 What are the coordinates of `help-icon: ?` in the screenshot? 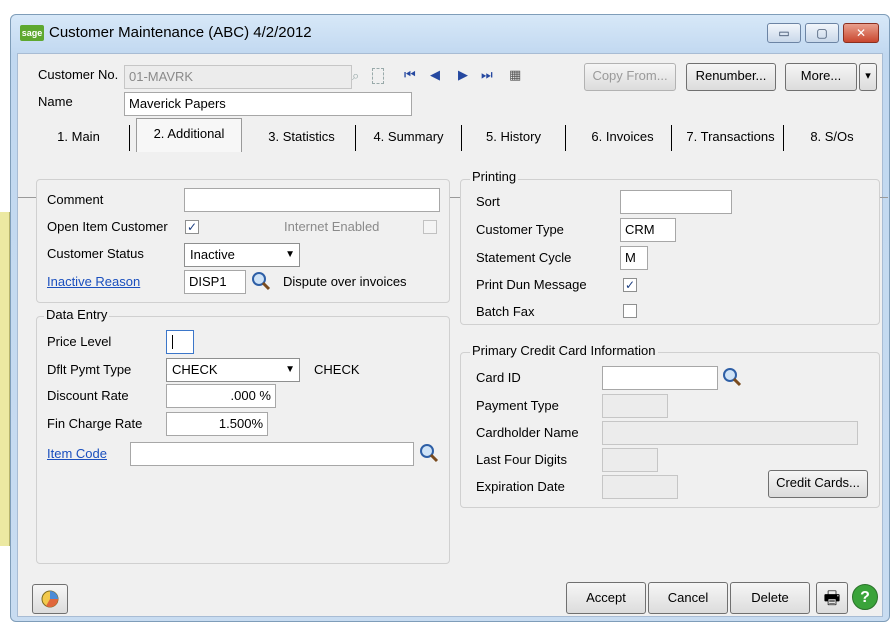 It's located at (865, 597).